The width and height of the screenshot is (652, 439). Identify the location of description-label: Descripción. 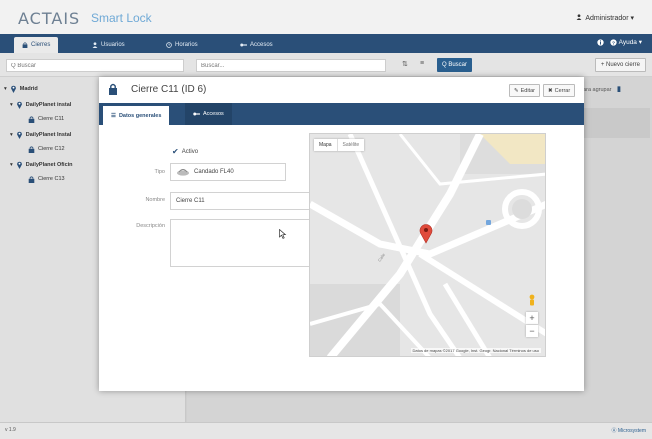
(150, 226).